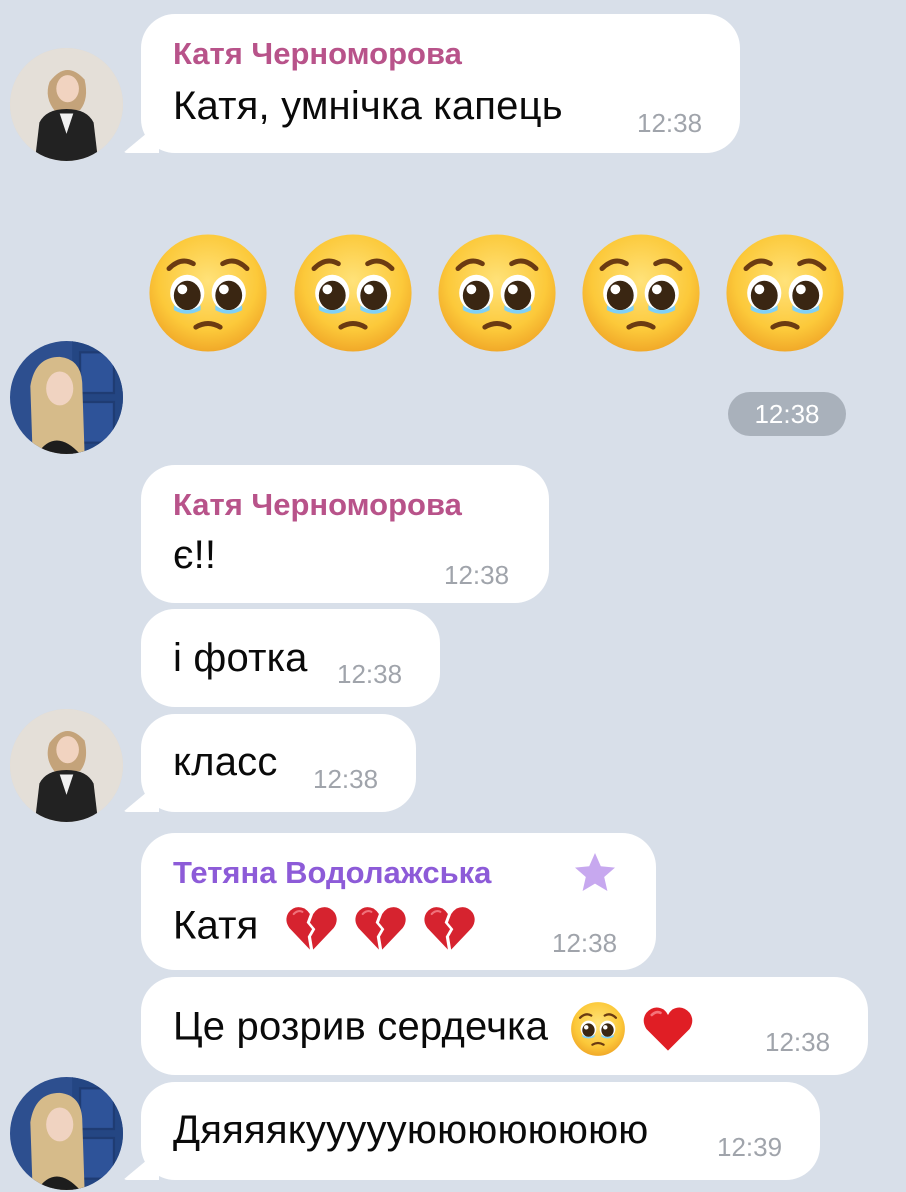 This screenshot has width=906, height=1192. Describe the element at coordinates (750, 1147) in the screenshot. I see `message-time: 12:39` at that location.